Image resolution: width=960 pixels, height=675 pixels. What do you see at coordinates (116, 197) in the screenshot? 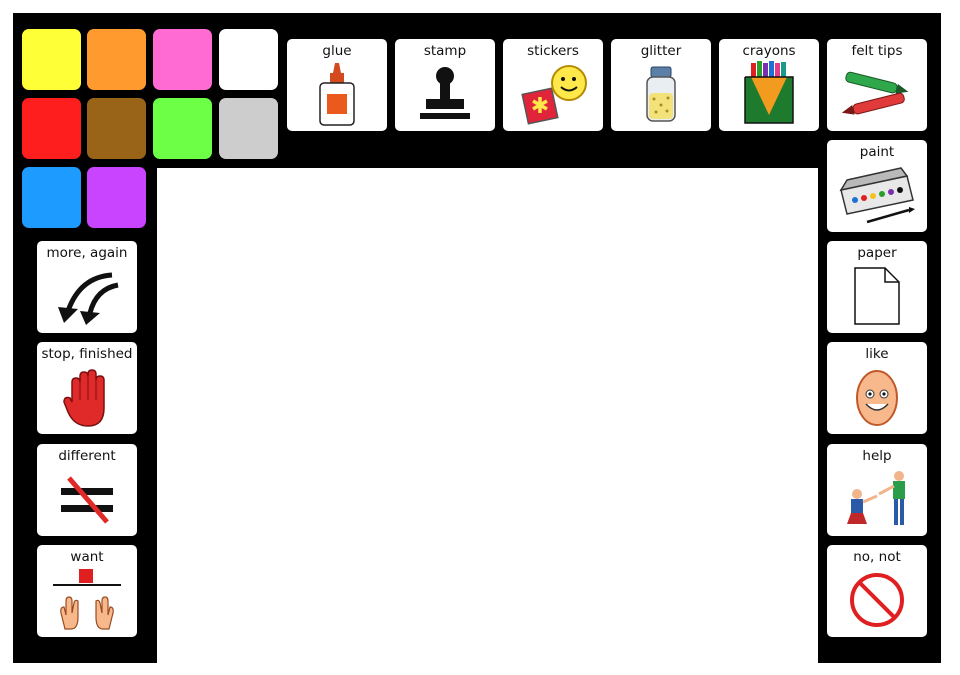
I see `color-swatch-purple` at bounding box center [116, 197].